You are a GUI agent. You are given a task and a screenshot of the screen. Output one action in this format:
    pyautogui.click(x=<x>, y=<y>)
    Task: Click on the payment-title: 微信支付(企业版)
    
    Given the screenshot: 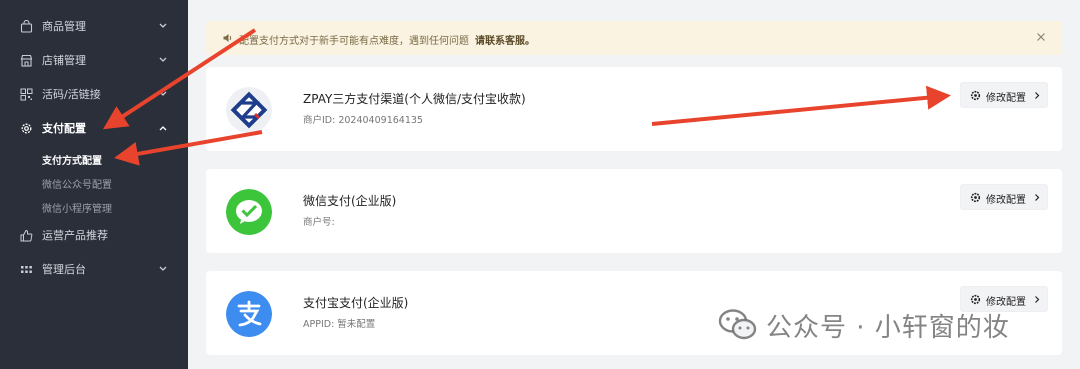 What is the action you would take?
    pyautogui.click(x=350, y=201)
    